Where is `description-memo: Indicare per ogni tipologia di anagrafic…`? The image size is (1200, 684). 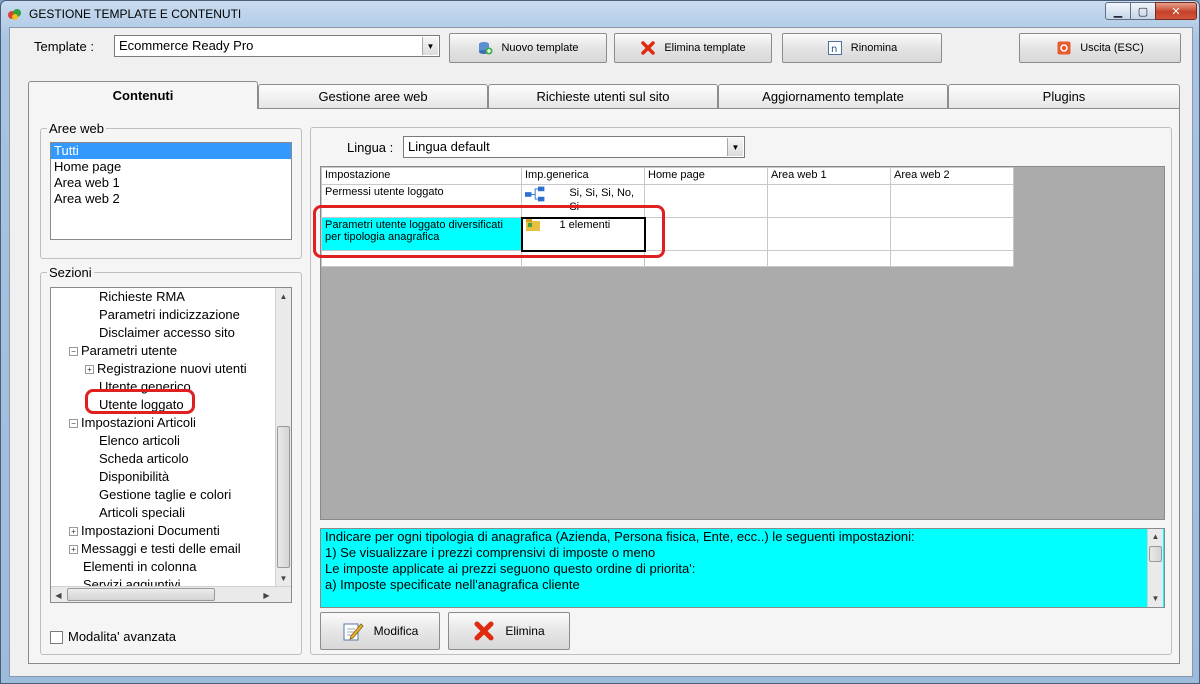 description-memo: Indicare per ogni tipologia di anagrafic… is located at coordinates (742, 568).